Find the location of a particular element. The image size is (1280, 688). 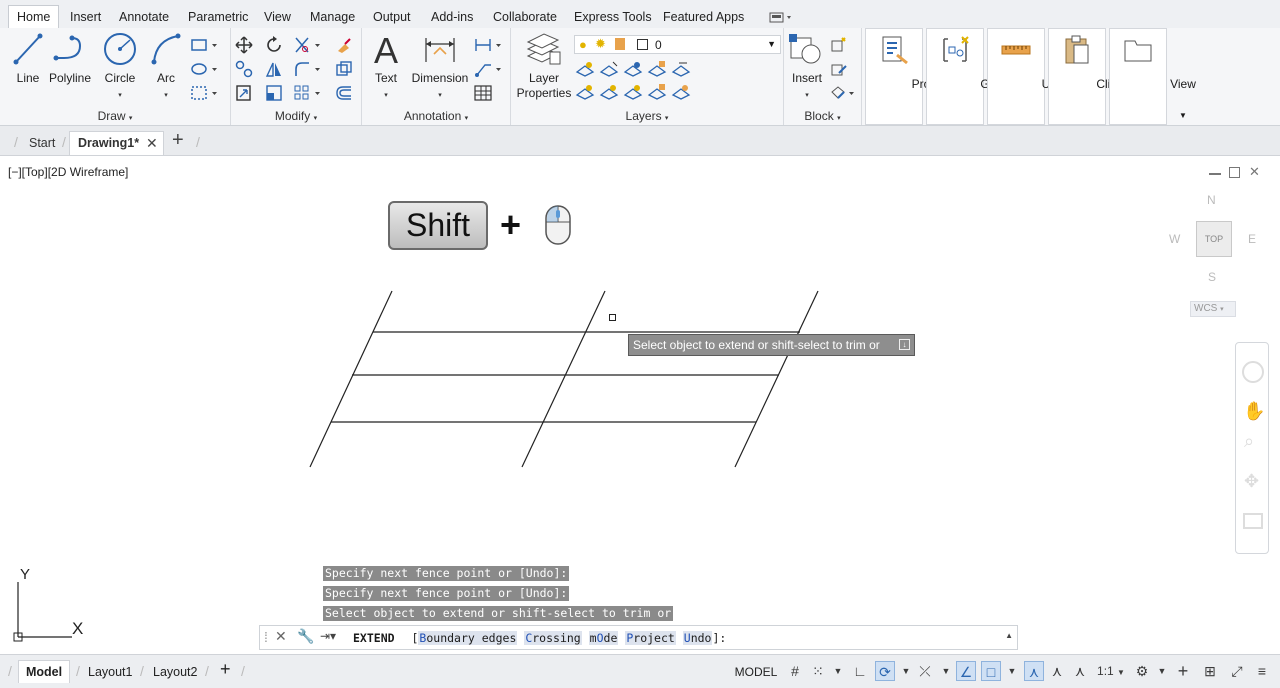

annotation-panel-title: Annotation ▾ is located at coordinates (436, 116).